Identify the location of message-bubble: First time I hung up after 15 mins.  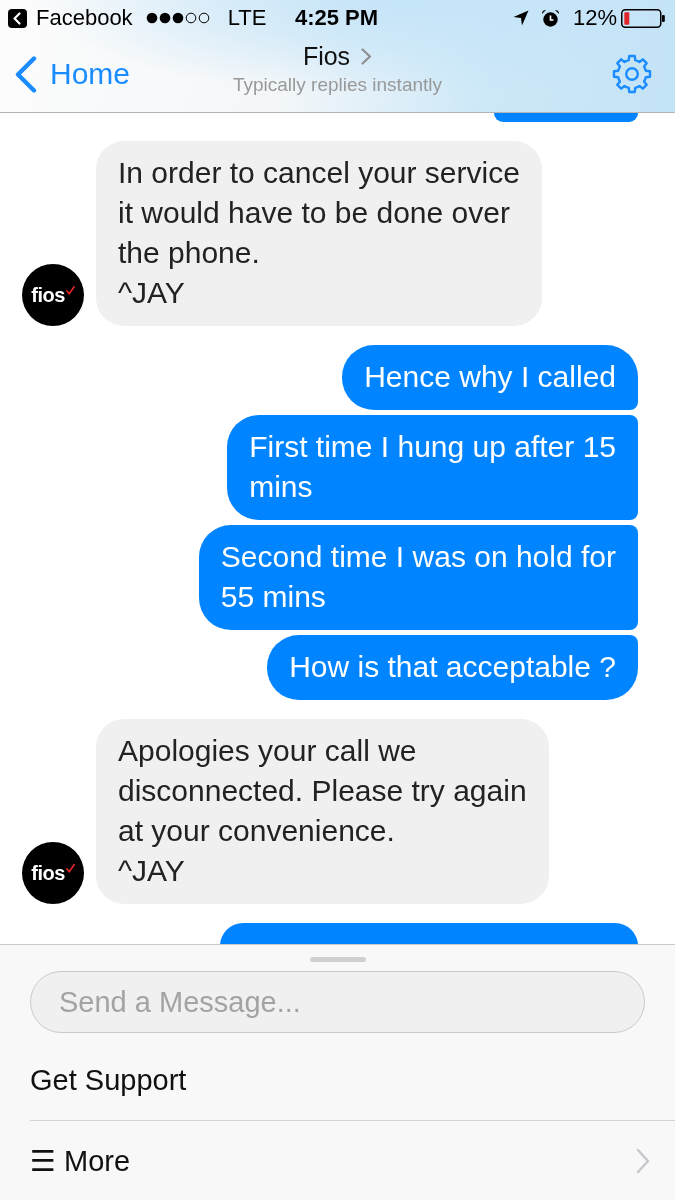
(432, 467).